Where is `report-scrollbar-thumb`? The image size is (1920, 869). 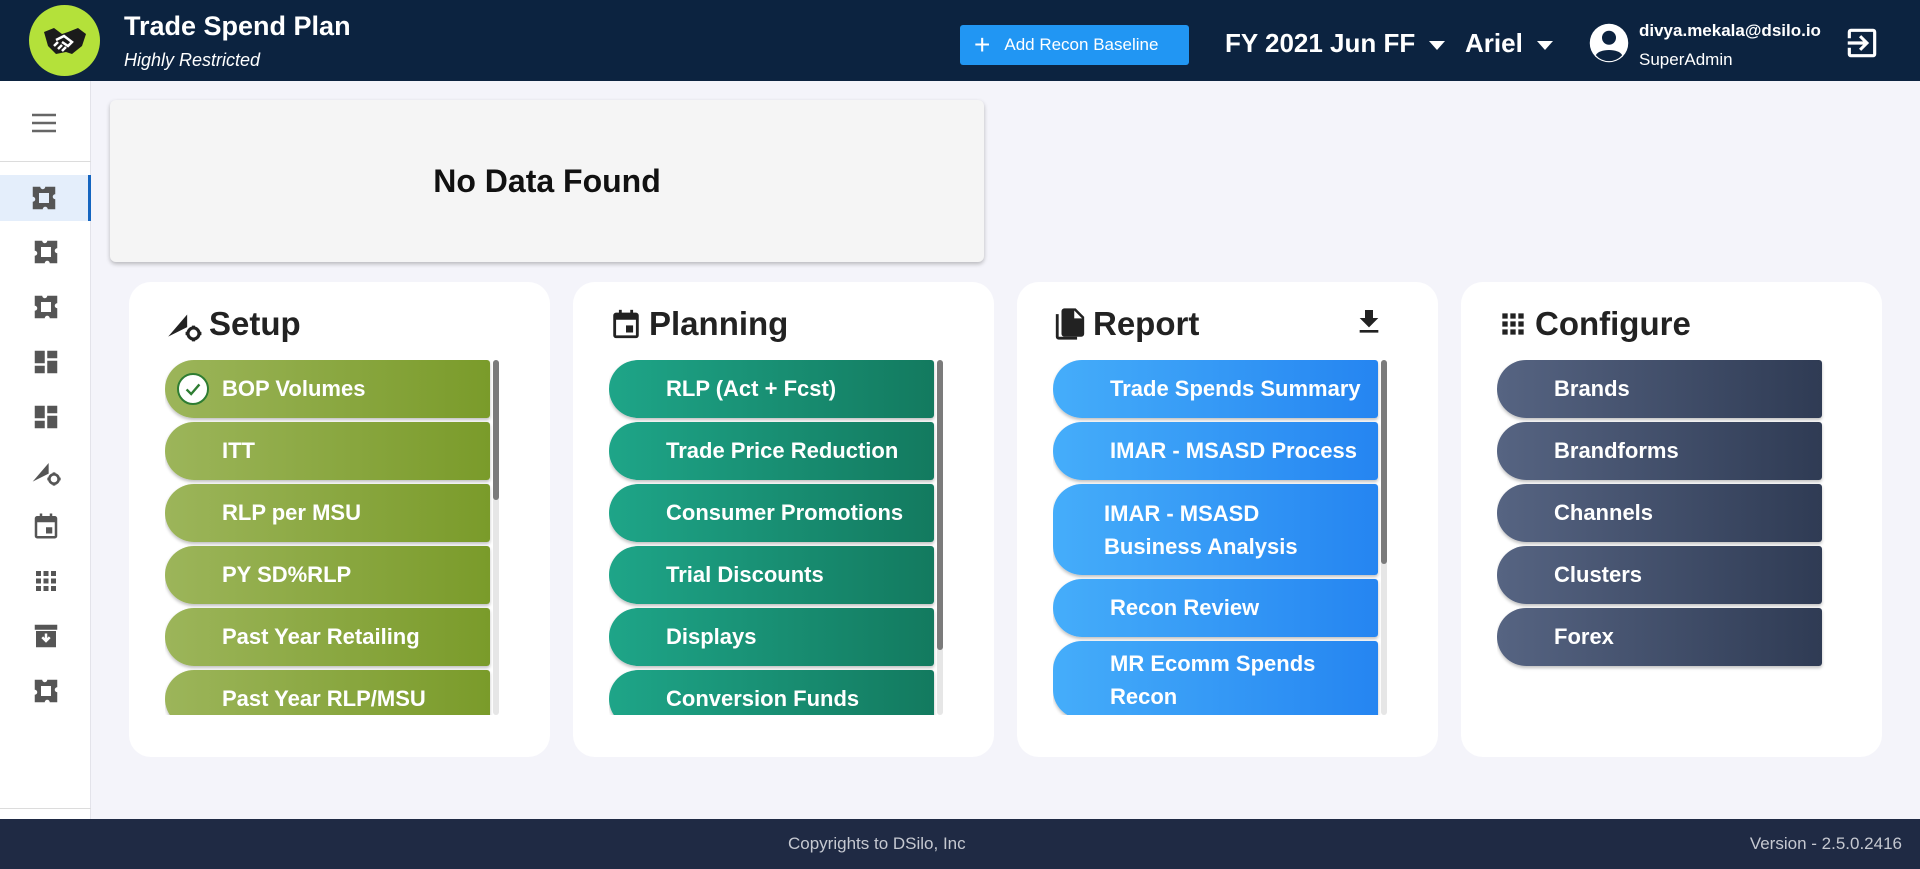
report-scrollbar-thumb is located at coordinates (1384, 462).